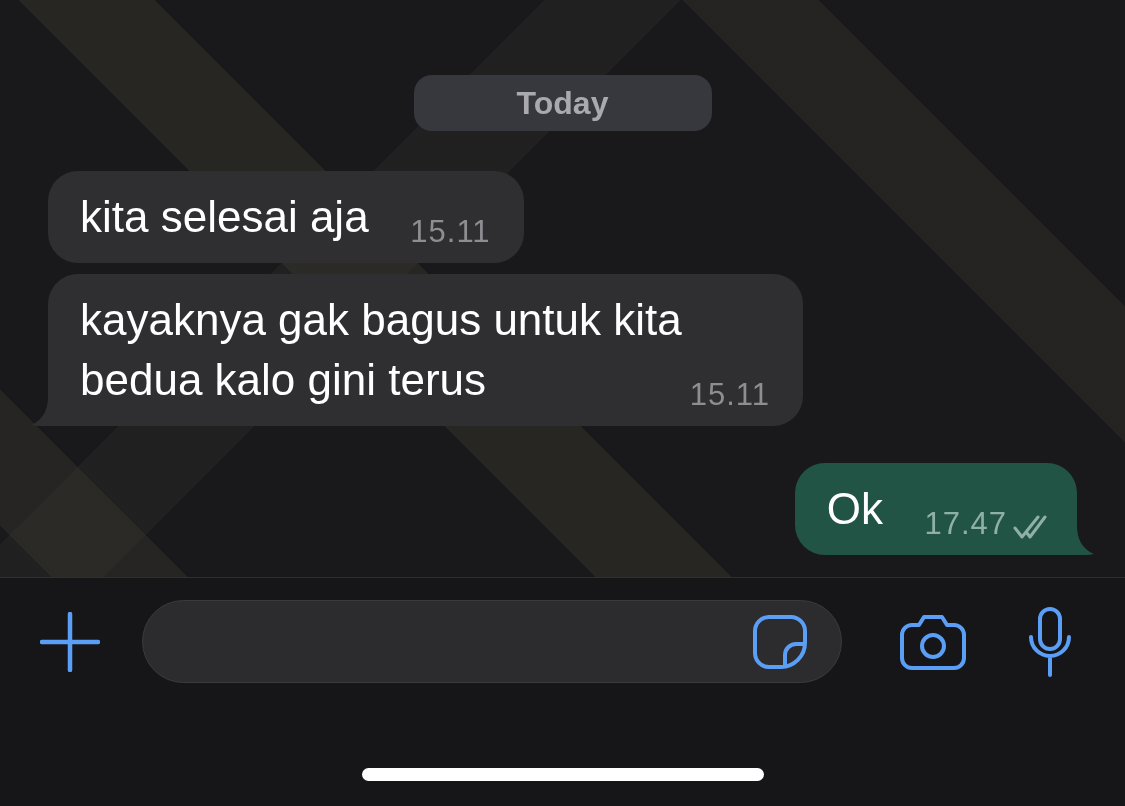  I want to click on message-text: kita selesai aja, so click(224, 216).